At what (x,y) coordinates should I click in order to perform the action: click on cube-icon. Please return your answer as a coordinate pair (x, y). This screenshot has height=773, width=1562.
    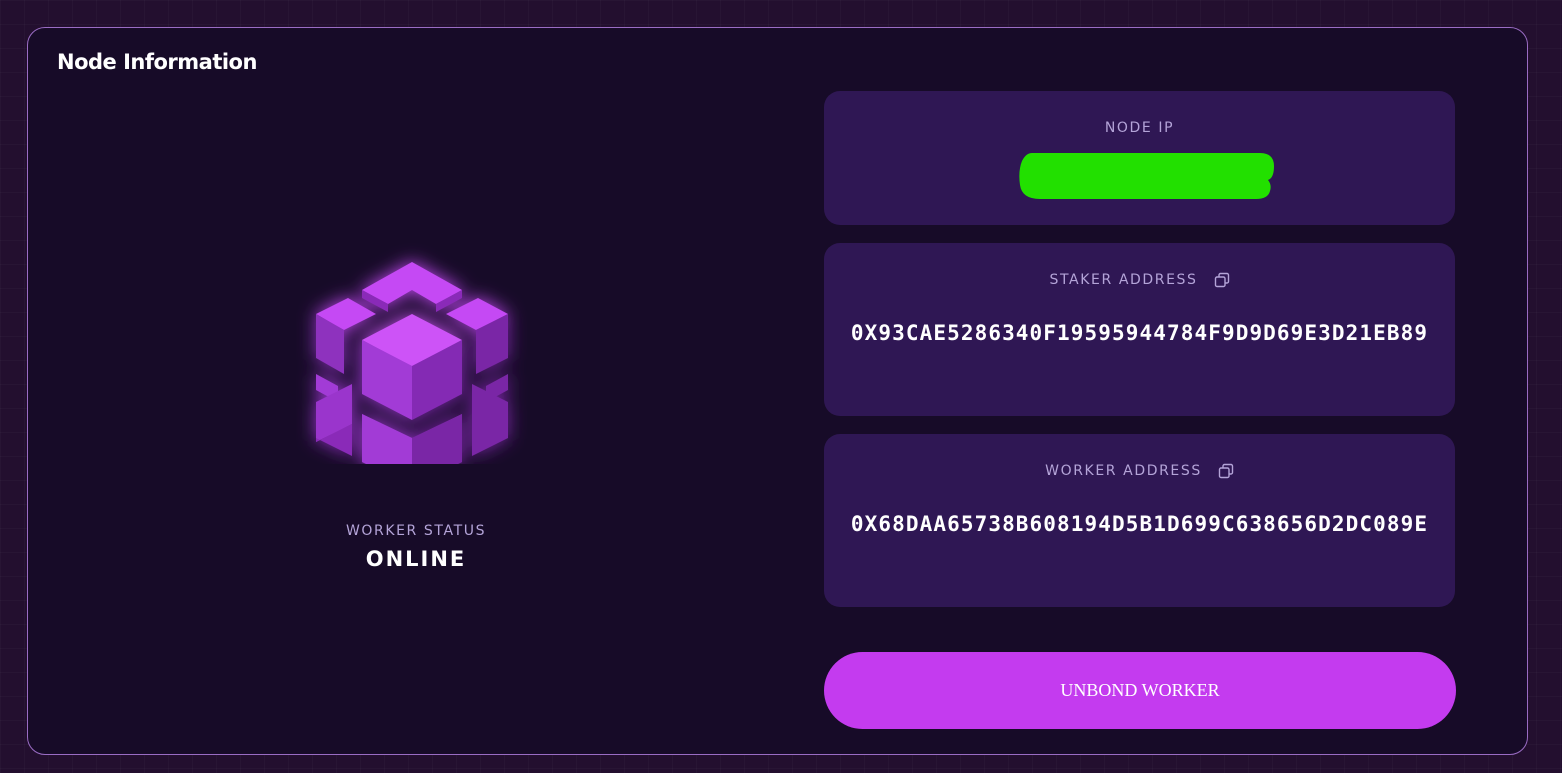
    Looking at the image, I should click on (416, 344).